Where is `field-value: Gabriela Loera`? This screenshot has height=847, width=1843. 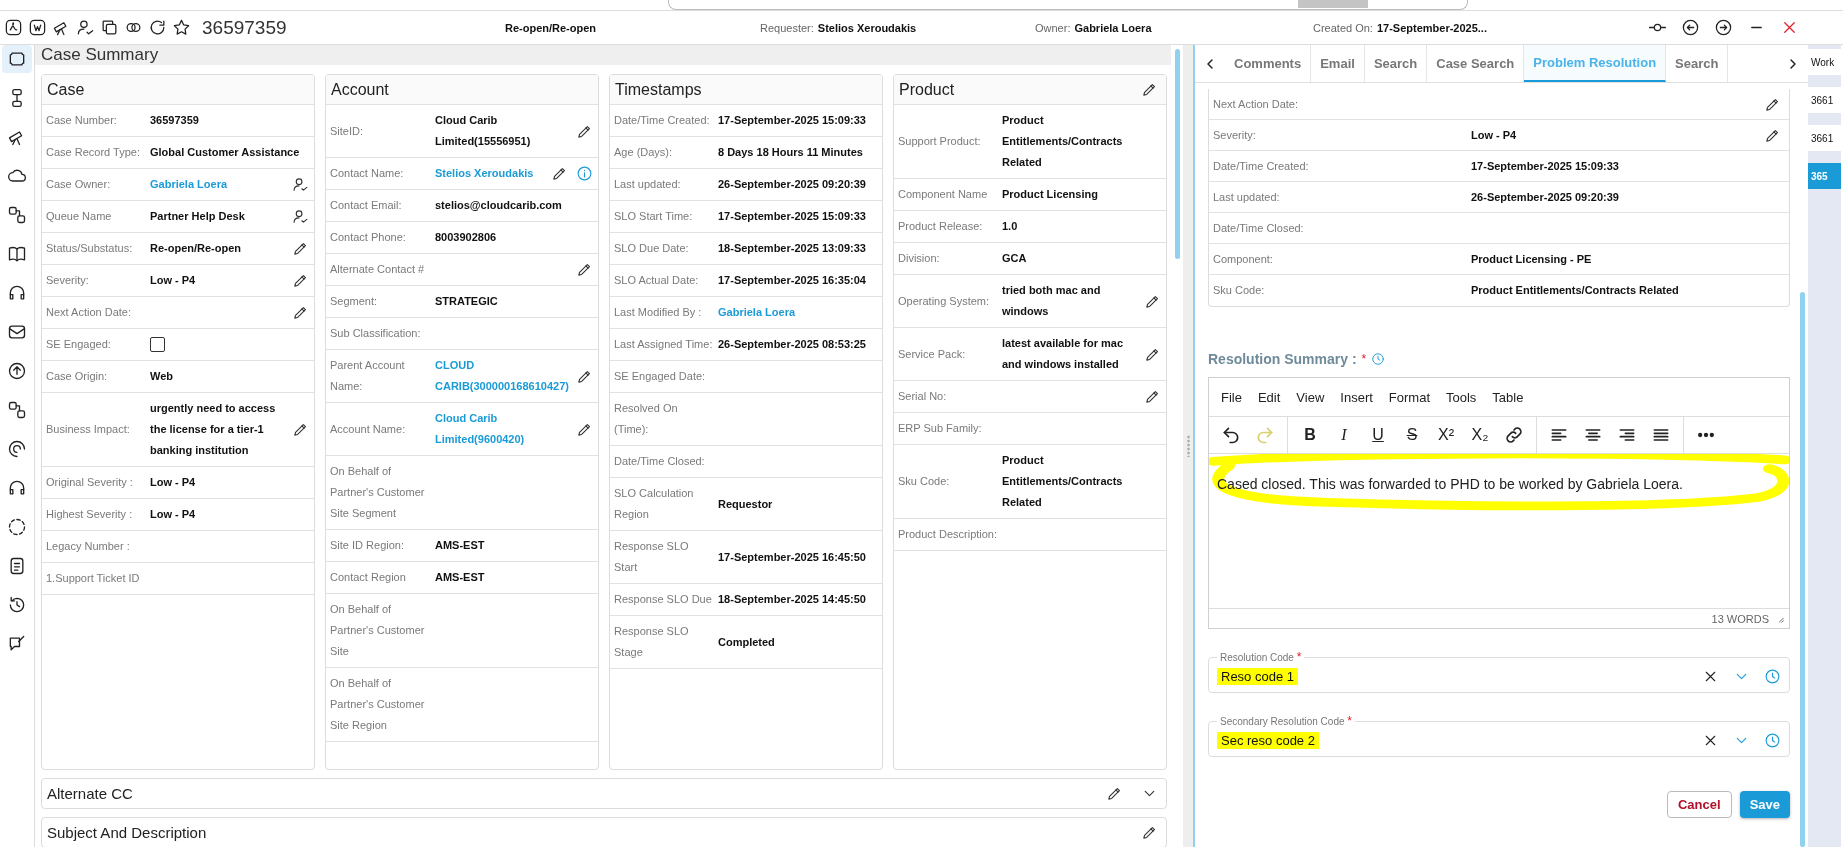 field-value: Gabriela Loera is located at coordinates (1113, 27).